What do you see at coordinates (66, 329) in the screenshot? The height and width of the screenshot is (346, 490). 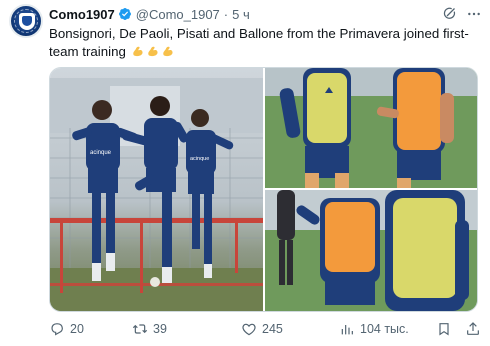 I see `reply-button: 20` at bounding box center [66, 329].